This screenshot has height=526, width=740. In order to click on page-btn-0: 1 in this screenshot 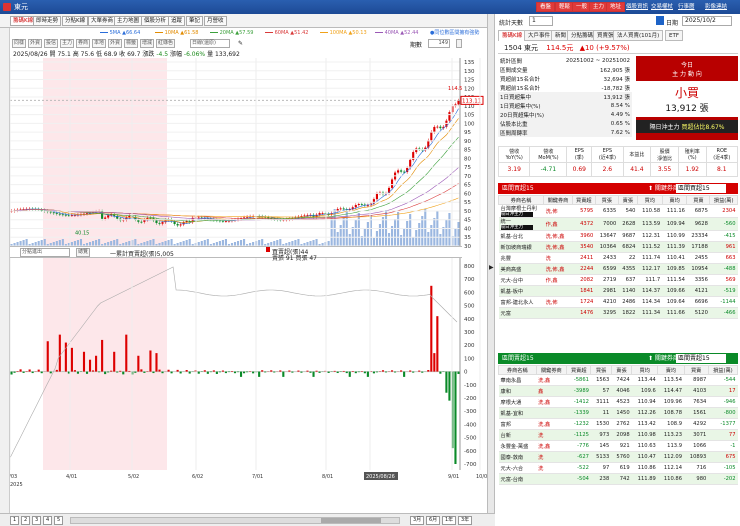, I will do `click(15, 520)`.